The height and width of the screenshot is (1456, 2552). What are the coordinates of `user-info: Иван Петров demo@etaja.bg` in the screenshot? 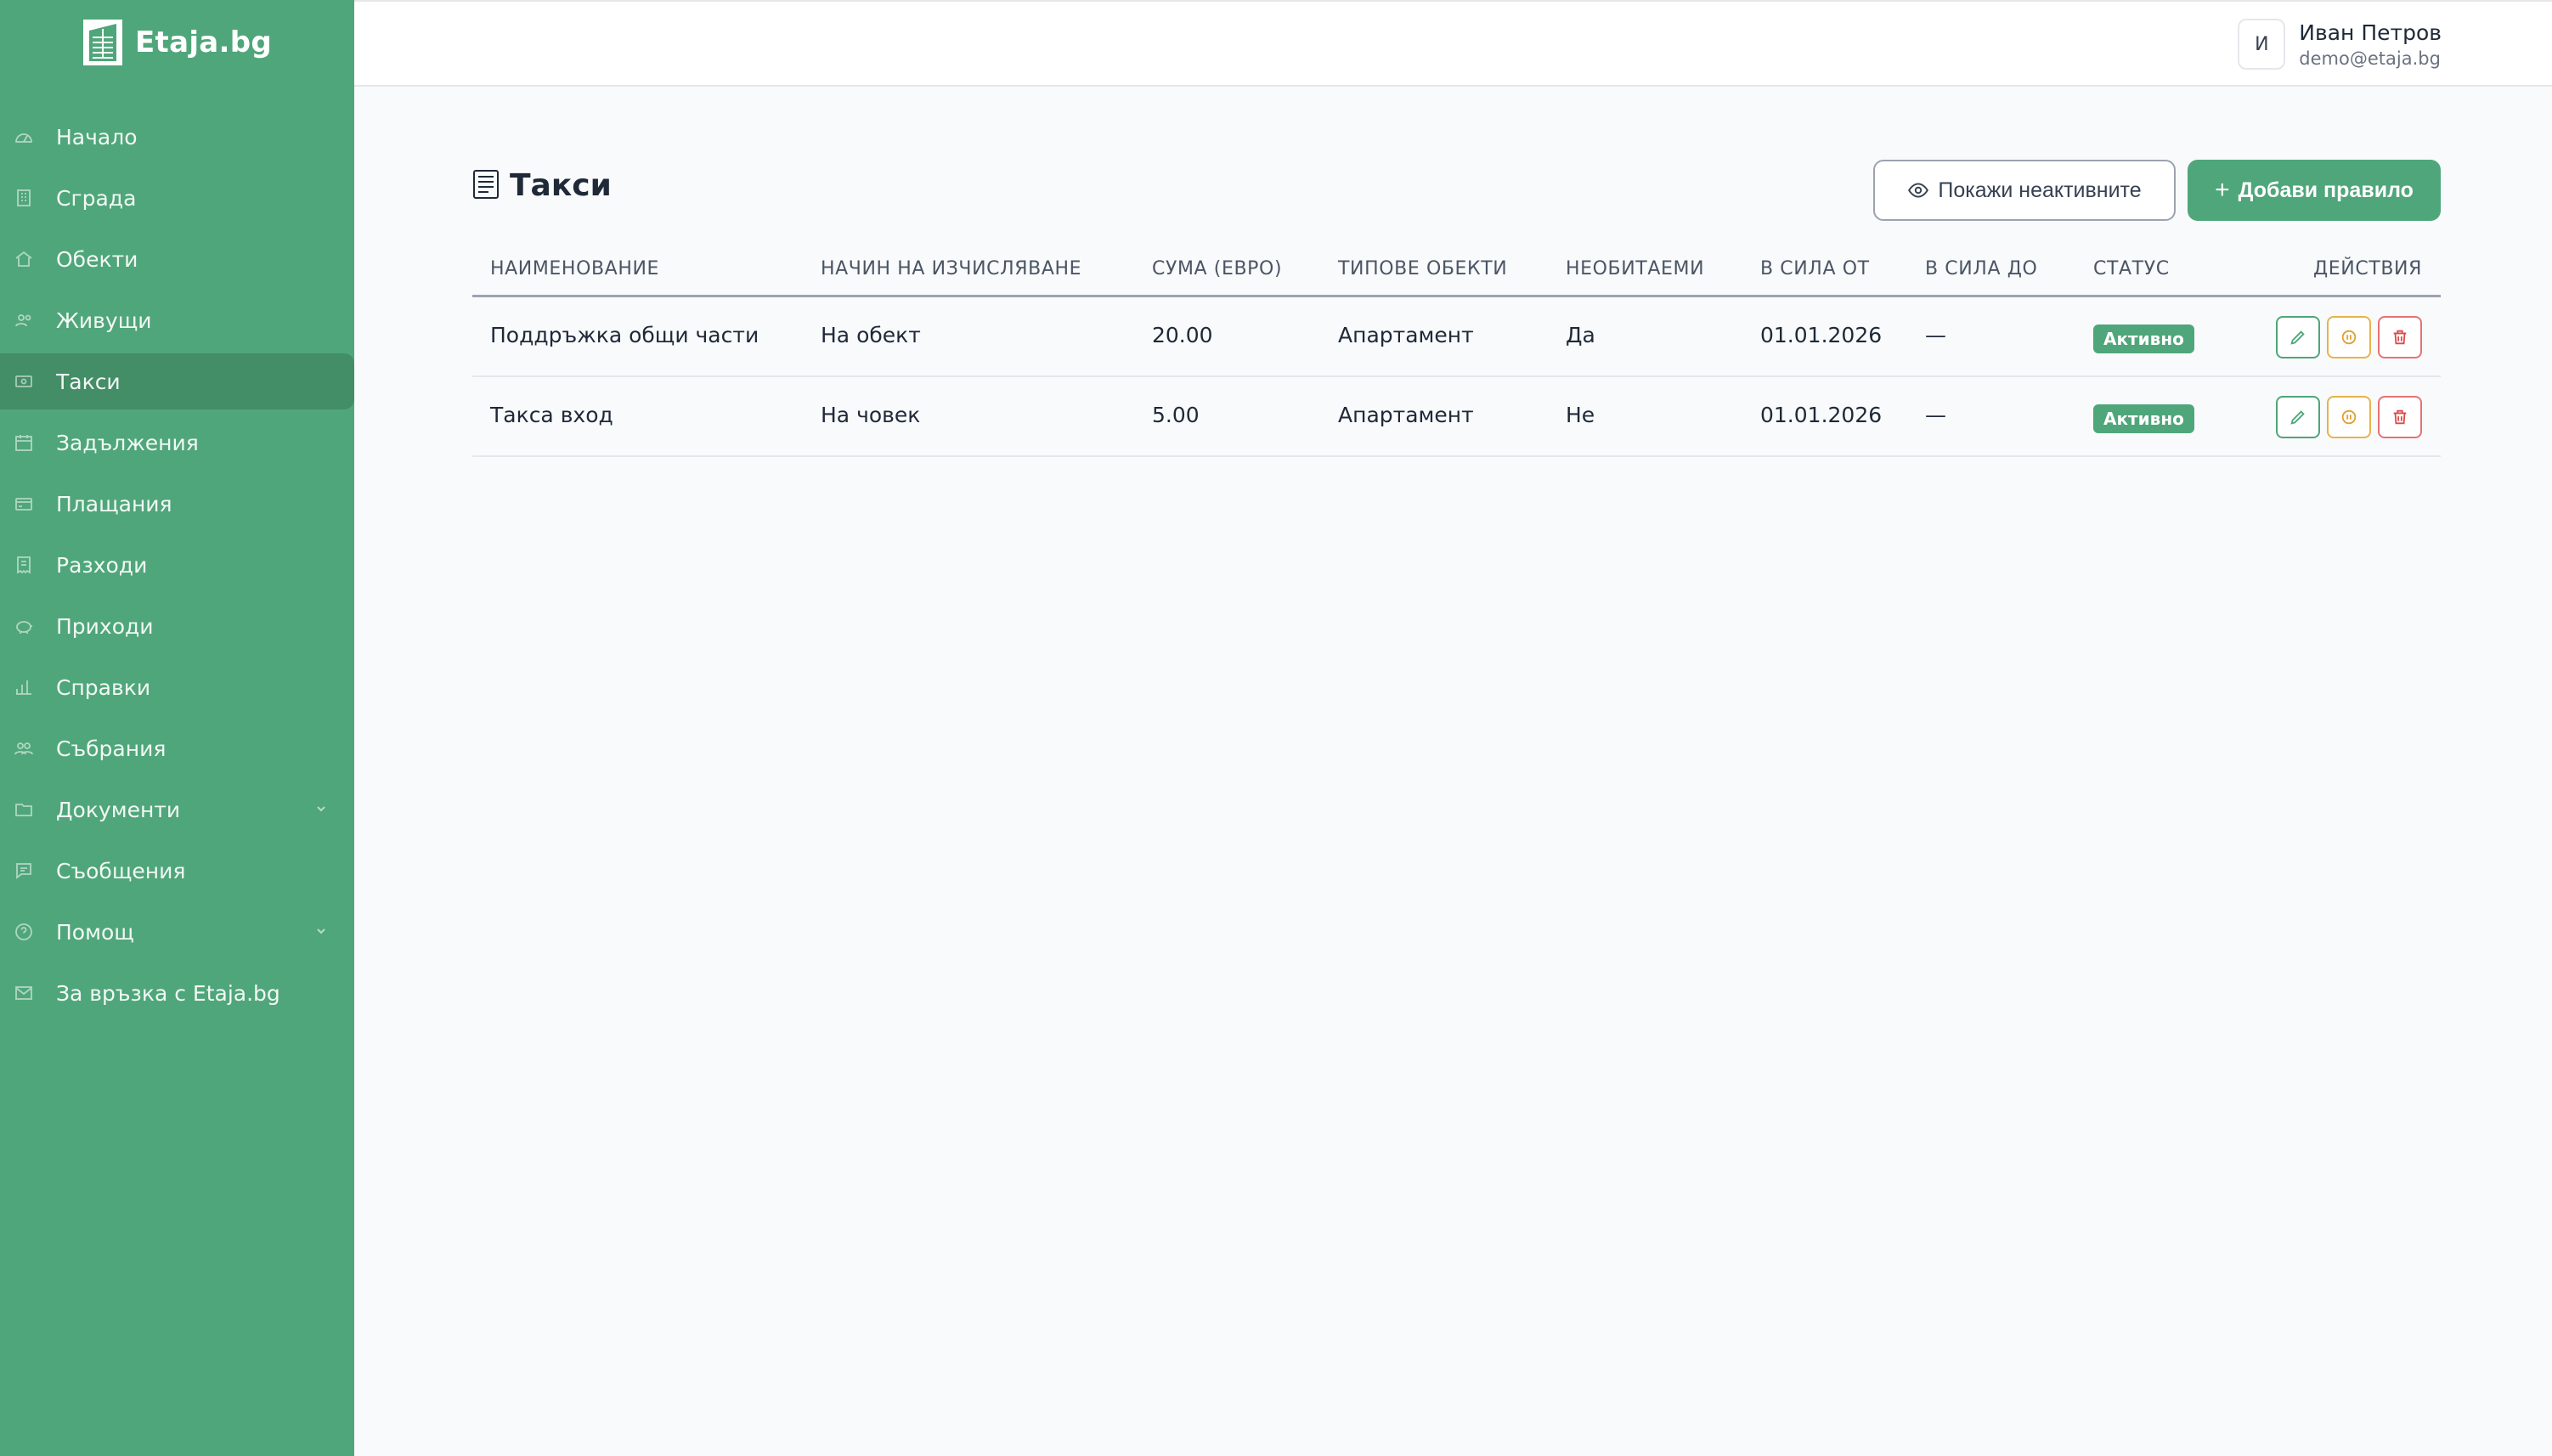 It's located at (2370, 44).